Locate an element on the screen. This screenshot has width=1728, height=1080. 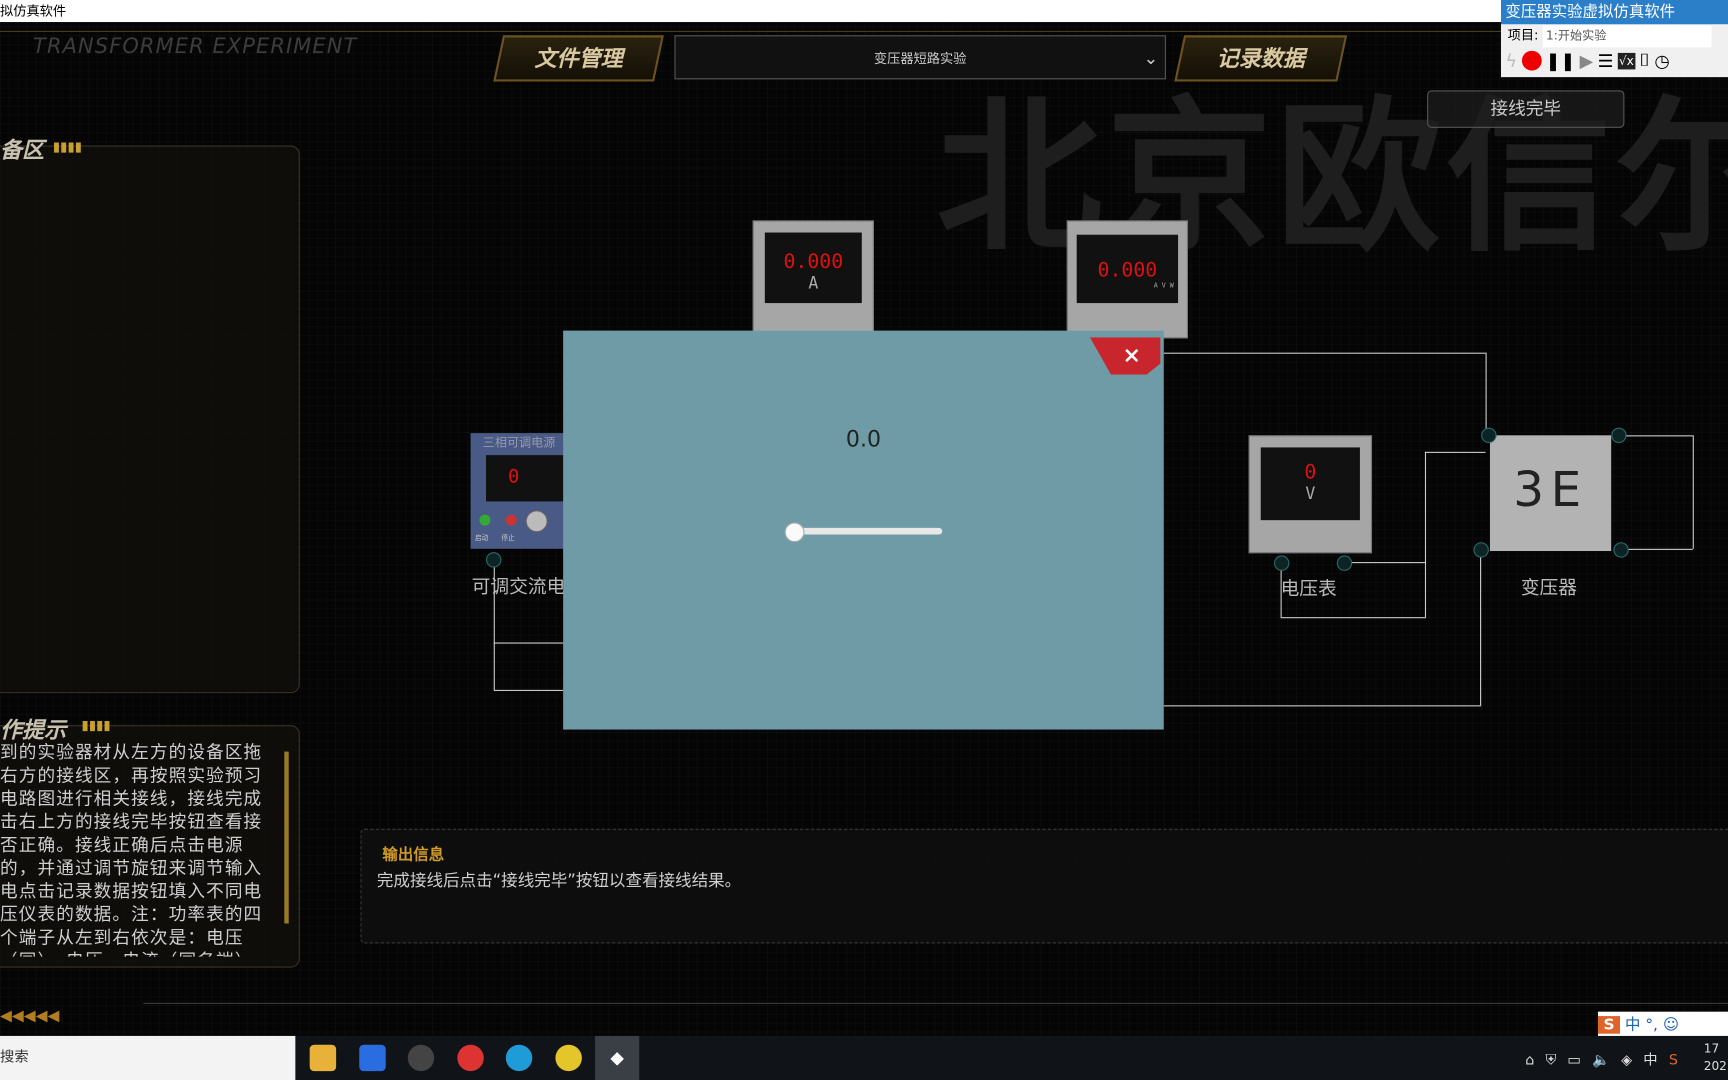
ime-mode: 中 is located at coordinates (1632, 1025).